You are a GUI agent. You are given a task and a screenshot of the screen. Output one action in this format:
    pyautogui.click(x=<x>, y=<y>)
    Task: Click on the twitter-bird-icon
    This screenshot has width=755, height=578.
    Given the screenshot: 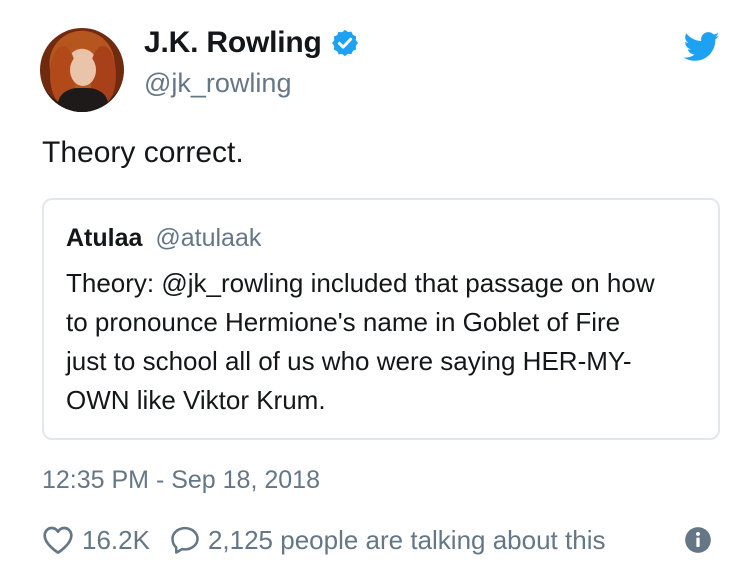 What is the action you would take?
    pyautogui.click(x=702, y=47)
    